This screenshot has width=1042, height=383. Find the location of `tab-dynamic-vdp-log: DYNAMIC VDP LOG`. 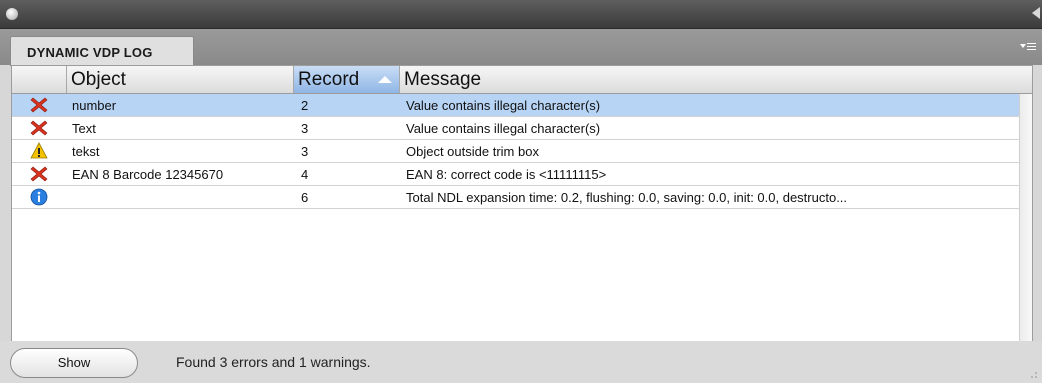

tab-dynamic-vdp-log: DYNAMIC VDP LOG is located at coordinates (102, 51).